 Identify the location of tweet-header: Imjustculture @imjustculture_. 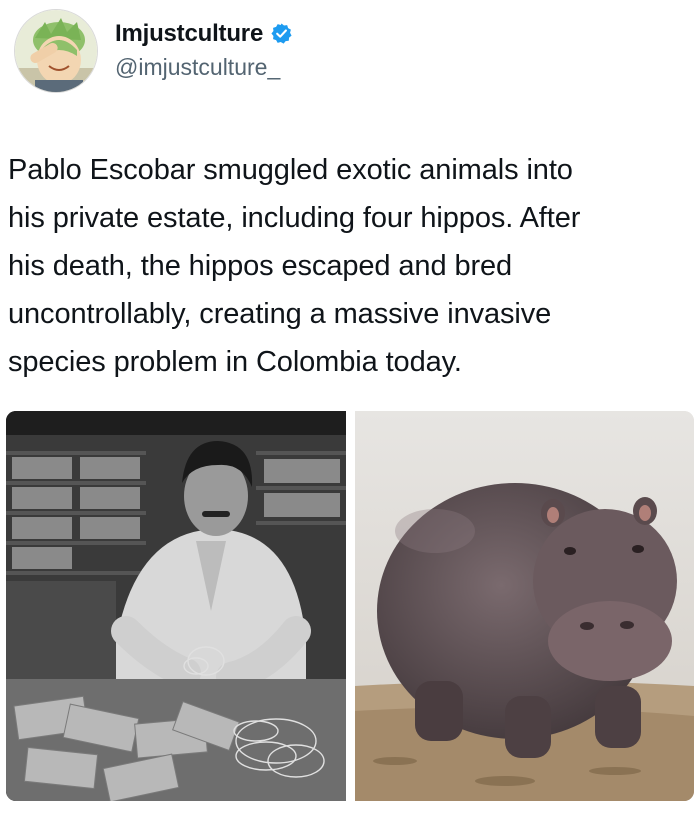
(153, 51).